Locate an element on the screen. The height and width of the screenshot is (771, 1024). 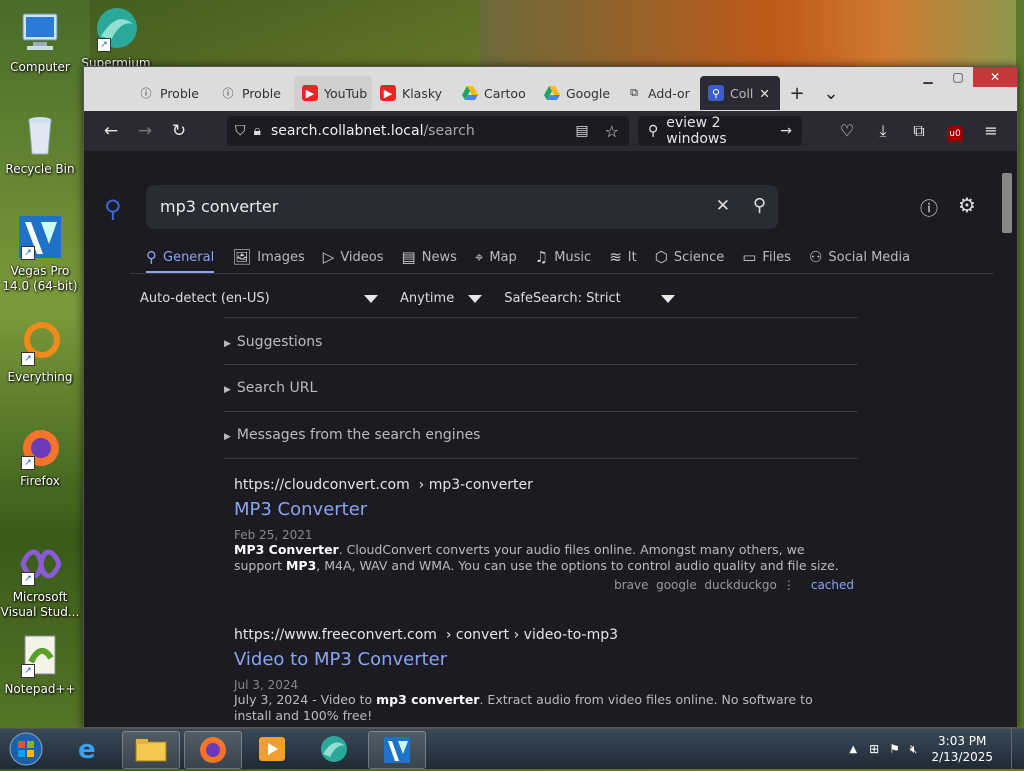
tab-it: ≋ It is located at coordinates (623, 257).